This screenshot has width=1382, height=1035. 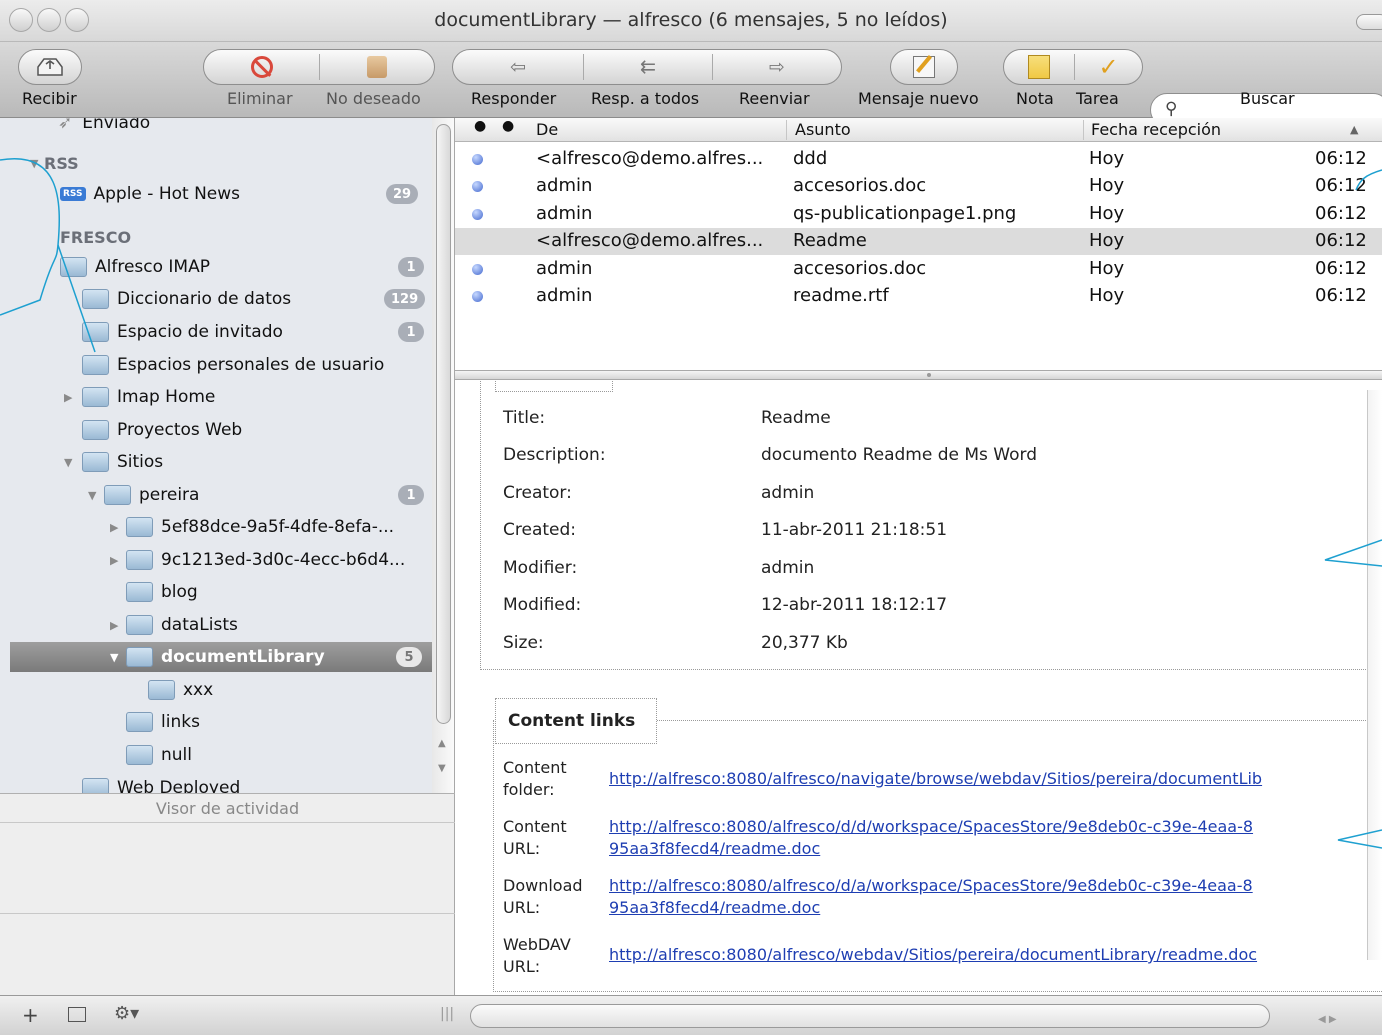 I want to click on add-mailbox-icon: +, so click(x=30, y=1015).